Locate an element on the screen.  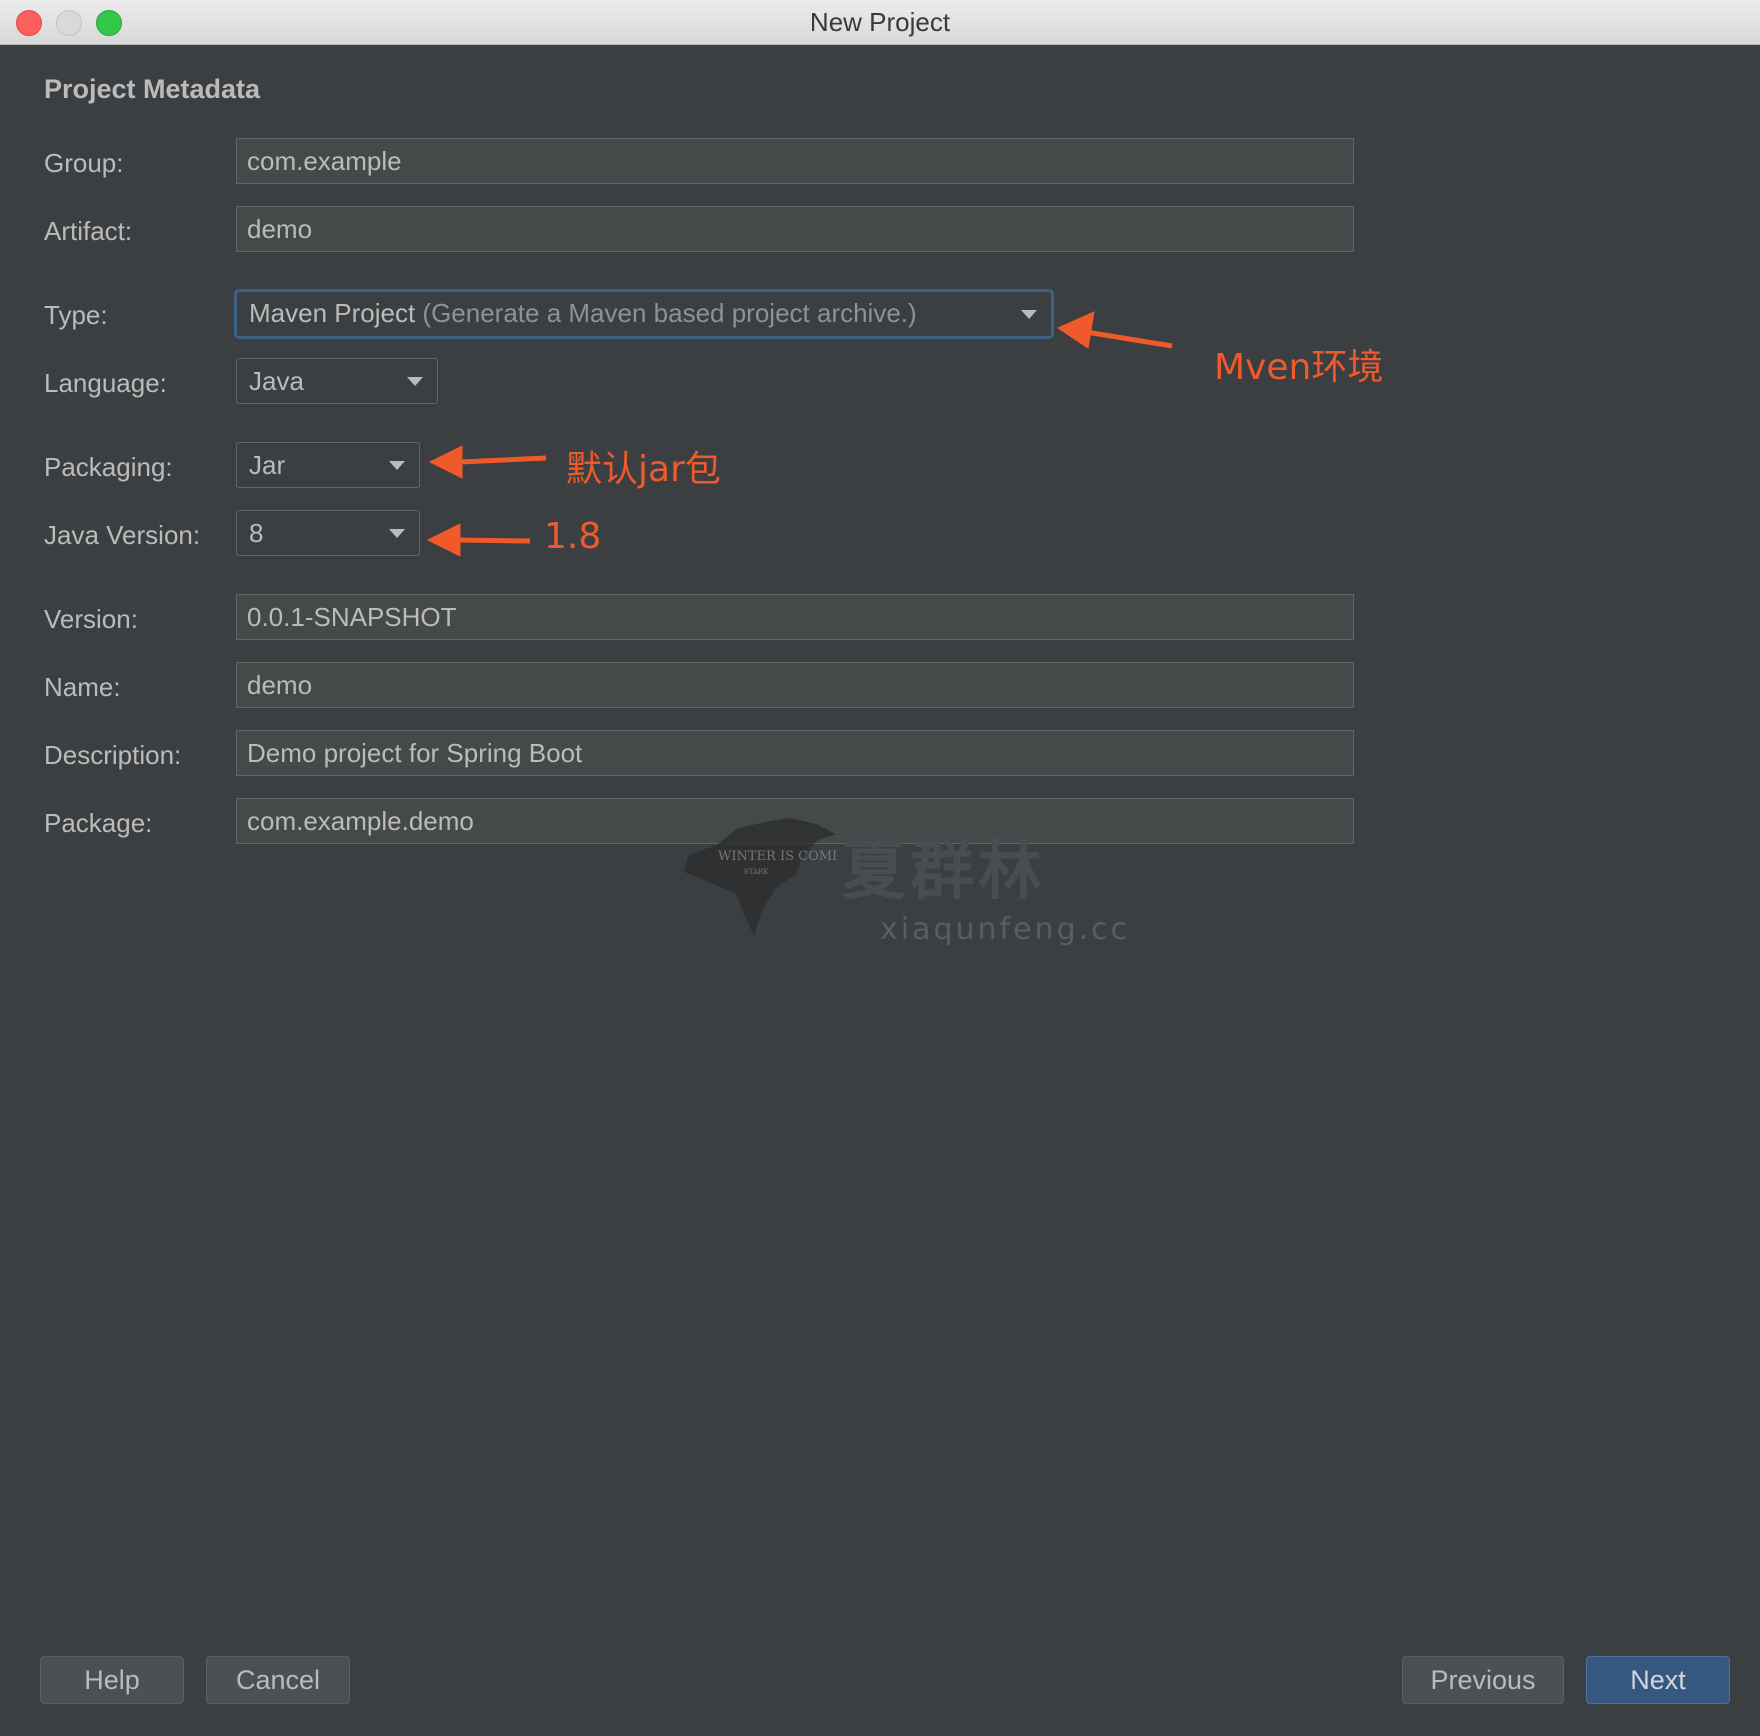
arrow-java-version-head is located at coordinates (443, 540).